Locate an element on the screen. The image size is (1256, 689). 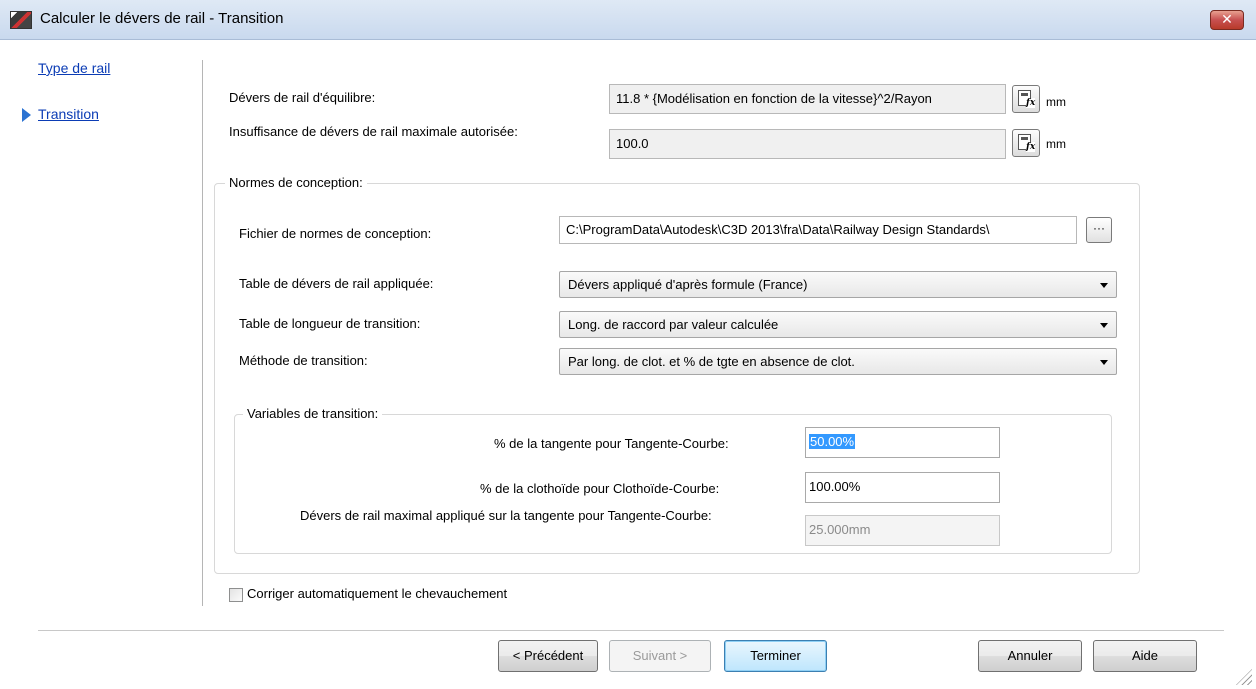
equilibrium-unit: mm is located at coordinates (1056, 102).